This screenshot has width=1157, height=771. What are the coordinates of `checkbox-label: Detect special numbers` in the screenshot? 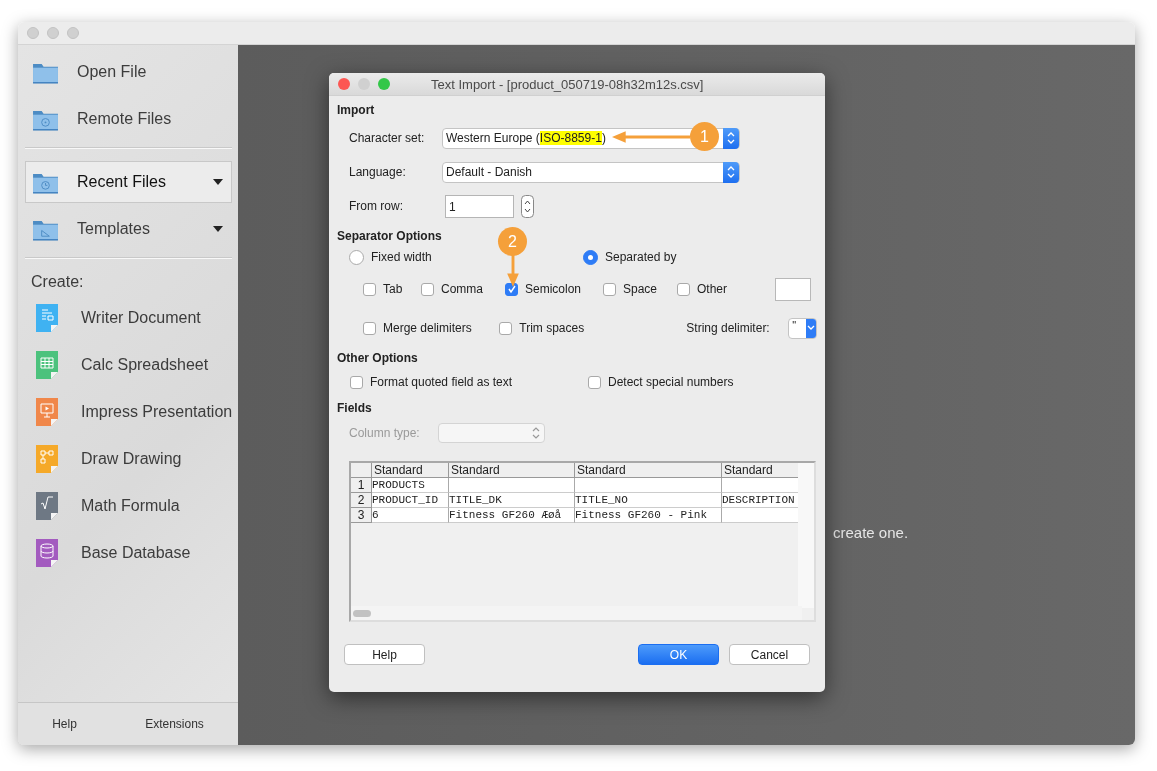 It's located at (671, 382).